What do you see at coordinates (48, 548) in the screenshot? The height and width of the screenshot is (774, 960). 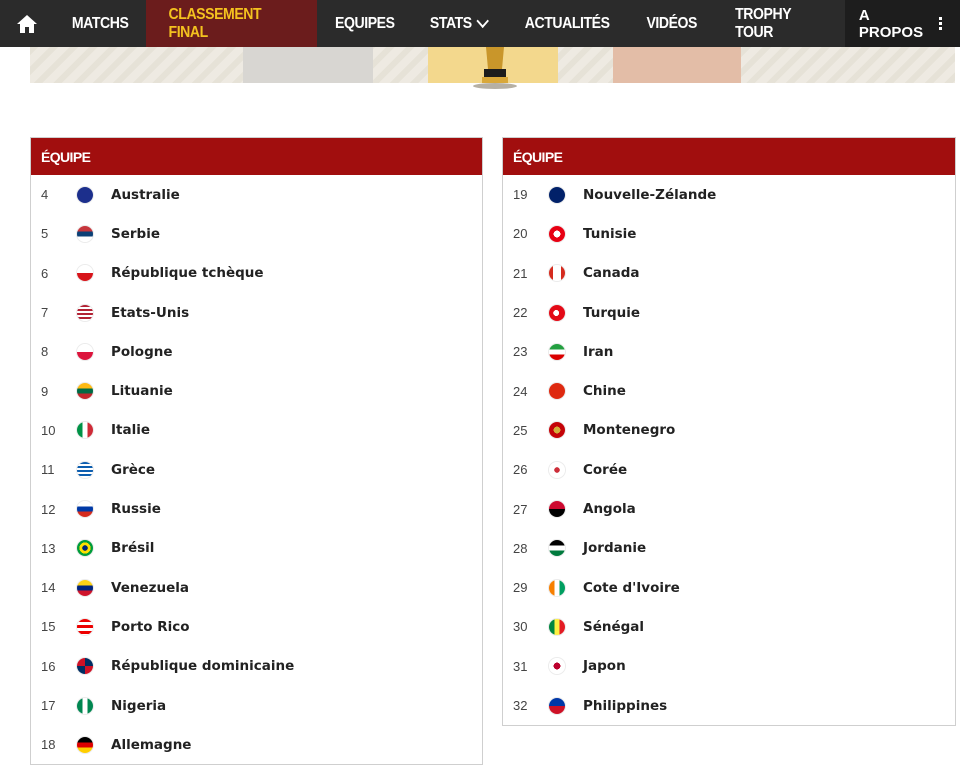 I see `rank-cell: 13` at bounding box center [48, 548].